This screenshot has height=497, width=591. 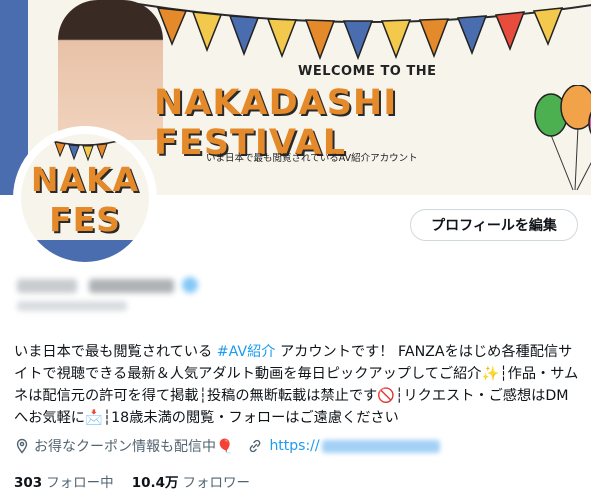 What do you see at coordinates (85, 219) in the screenshot?
I see `avatar-text-line2: FES` at bounding box center [85, 219].